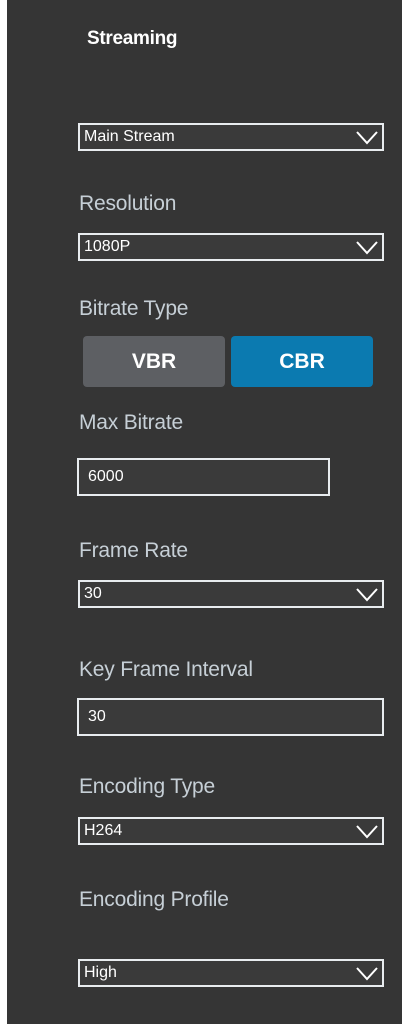  Describe the element at coordinates (132, 38) in the screenshot. I see `panel-title: Streaming` at that location.